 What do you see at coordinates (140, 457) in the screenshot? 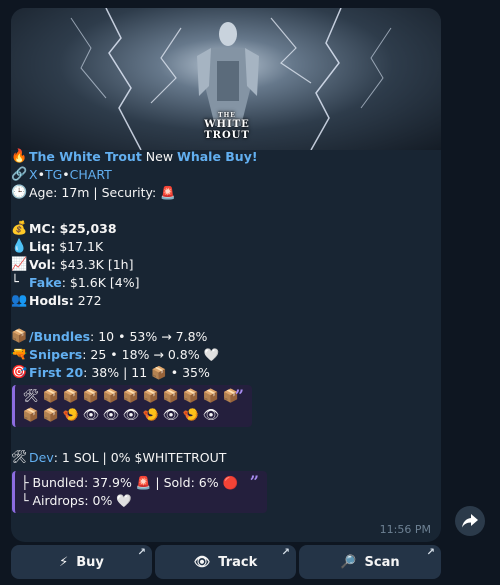
I see `dev-value: : 1 SOL | 0% $WHITETROUT` at bounding box center [140, 457].